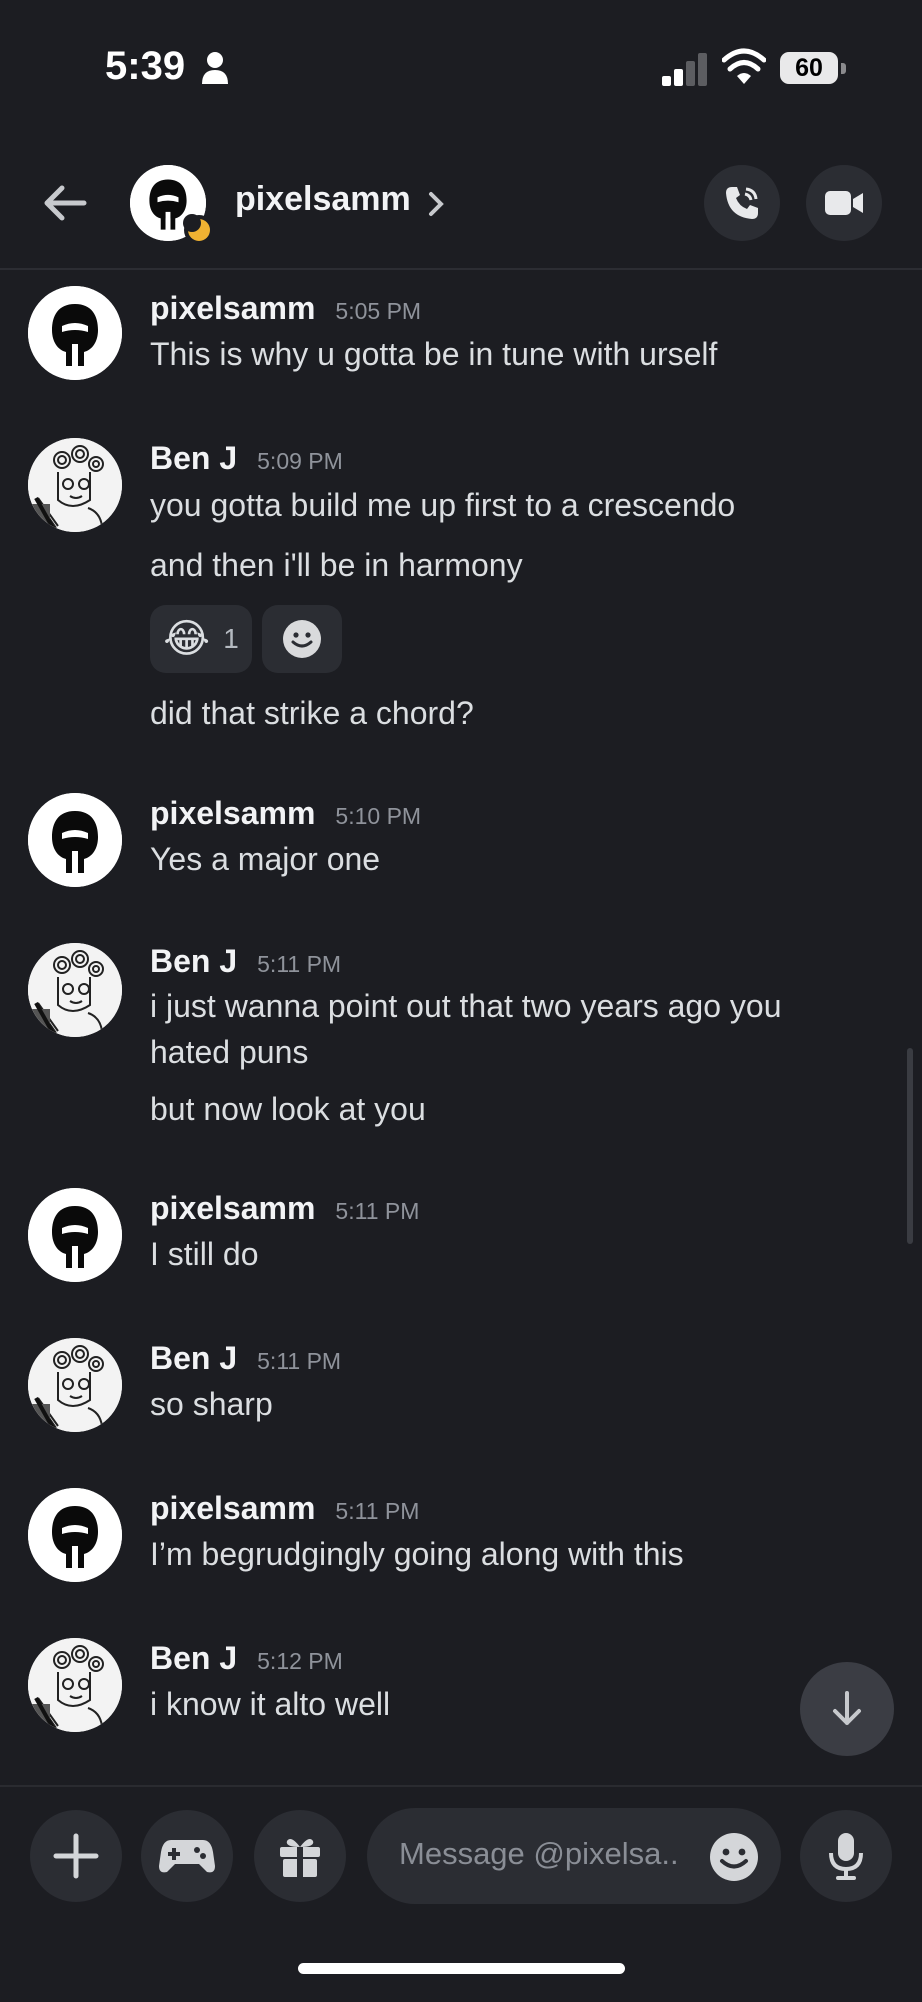 This screenshot has width=922, height=2002. Describe the element at coordinates (231, 638) in the screenshot. I see `reaction-count: 1` at that location.